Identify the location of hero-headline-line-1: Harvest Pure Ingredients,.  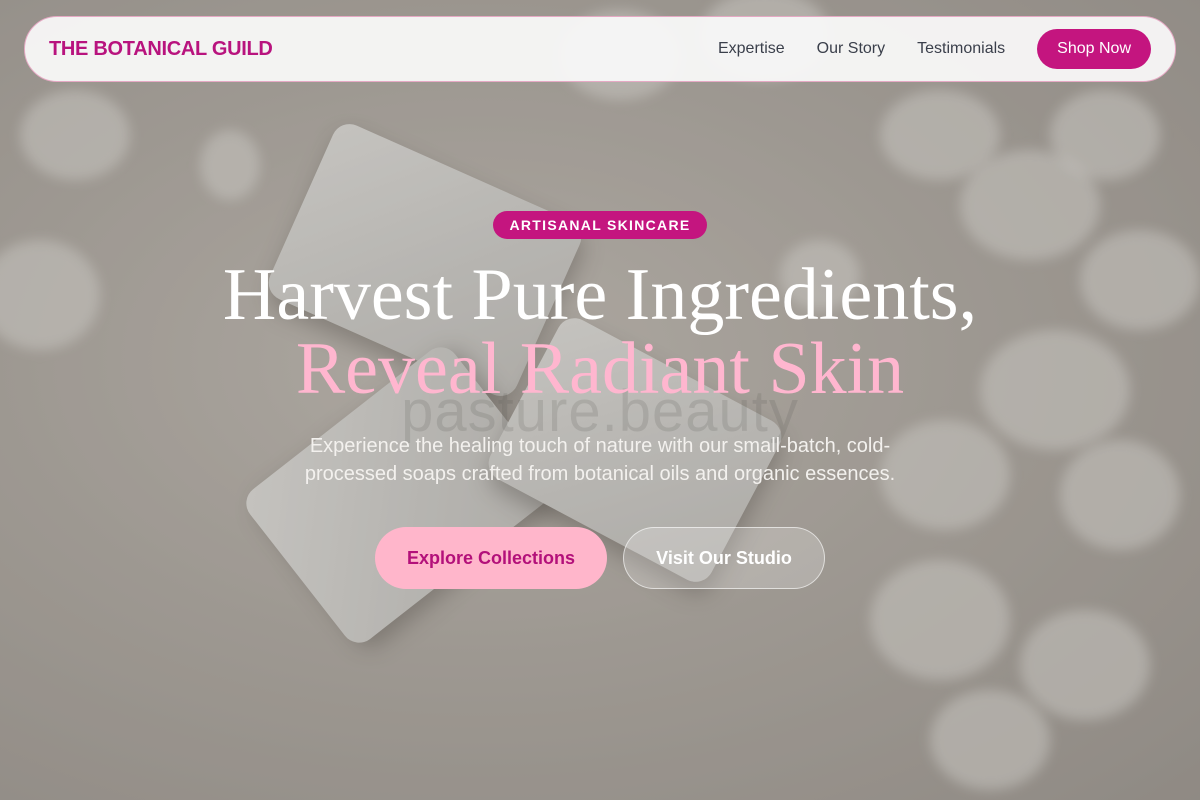
(600, 295).